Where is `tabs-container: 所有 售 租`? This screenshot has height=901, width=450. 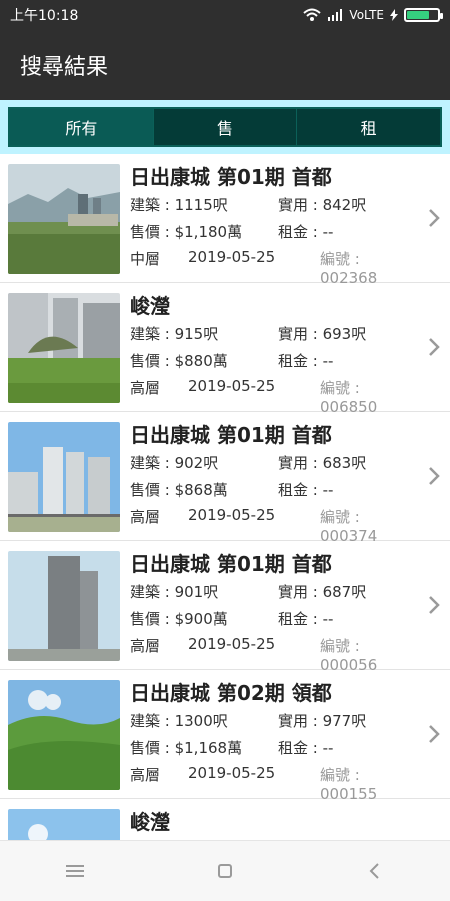
tabs-container: 所有 售 租 is located at coordinates (225, 127).